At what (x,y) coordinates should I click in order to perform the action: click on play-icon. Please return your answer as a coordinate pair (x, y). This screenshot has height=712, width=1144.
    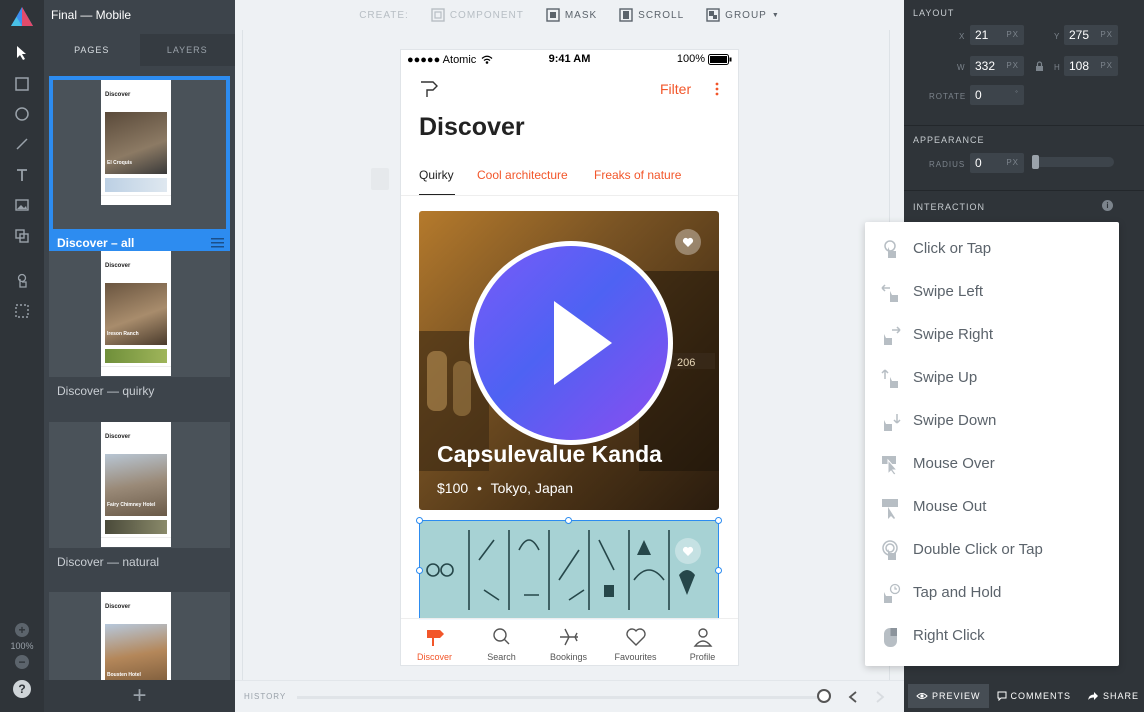
    Looking at the image, I should click on (583, 343).